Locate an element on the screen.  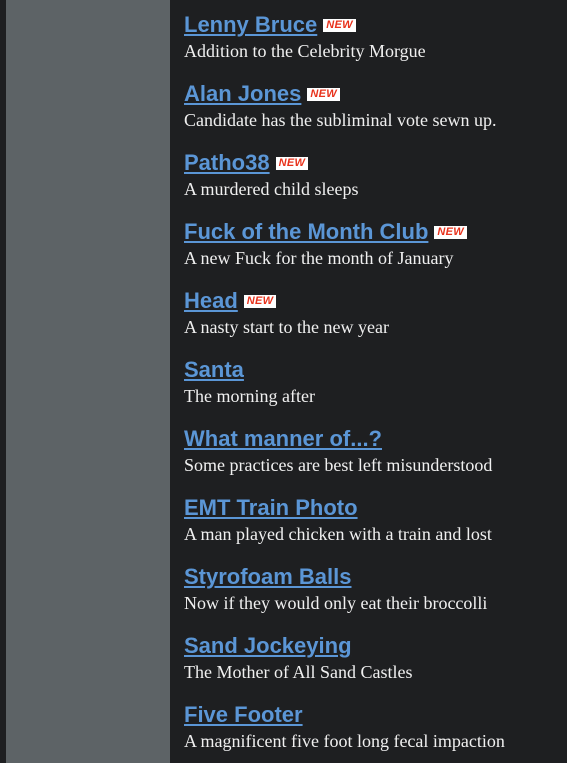
entry-description: A nasty start to the new year is located at coordinates (286, 327).